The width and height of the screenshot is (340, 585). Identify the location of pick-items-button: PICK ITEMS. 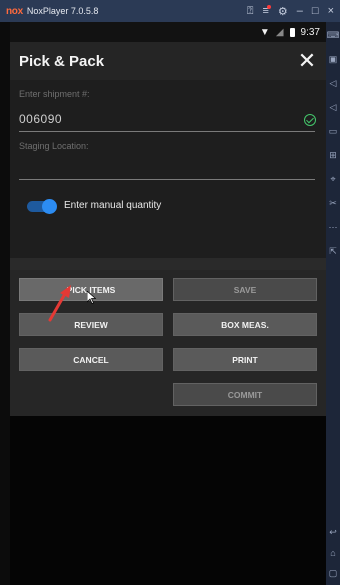
(91, 289).